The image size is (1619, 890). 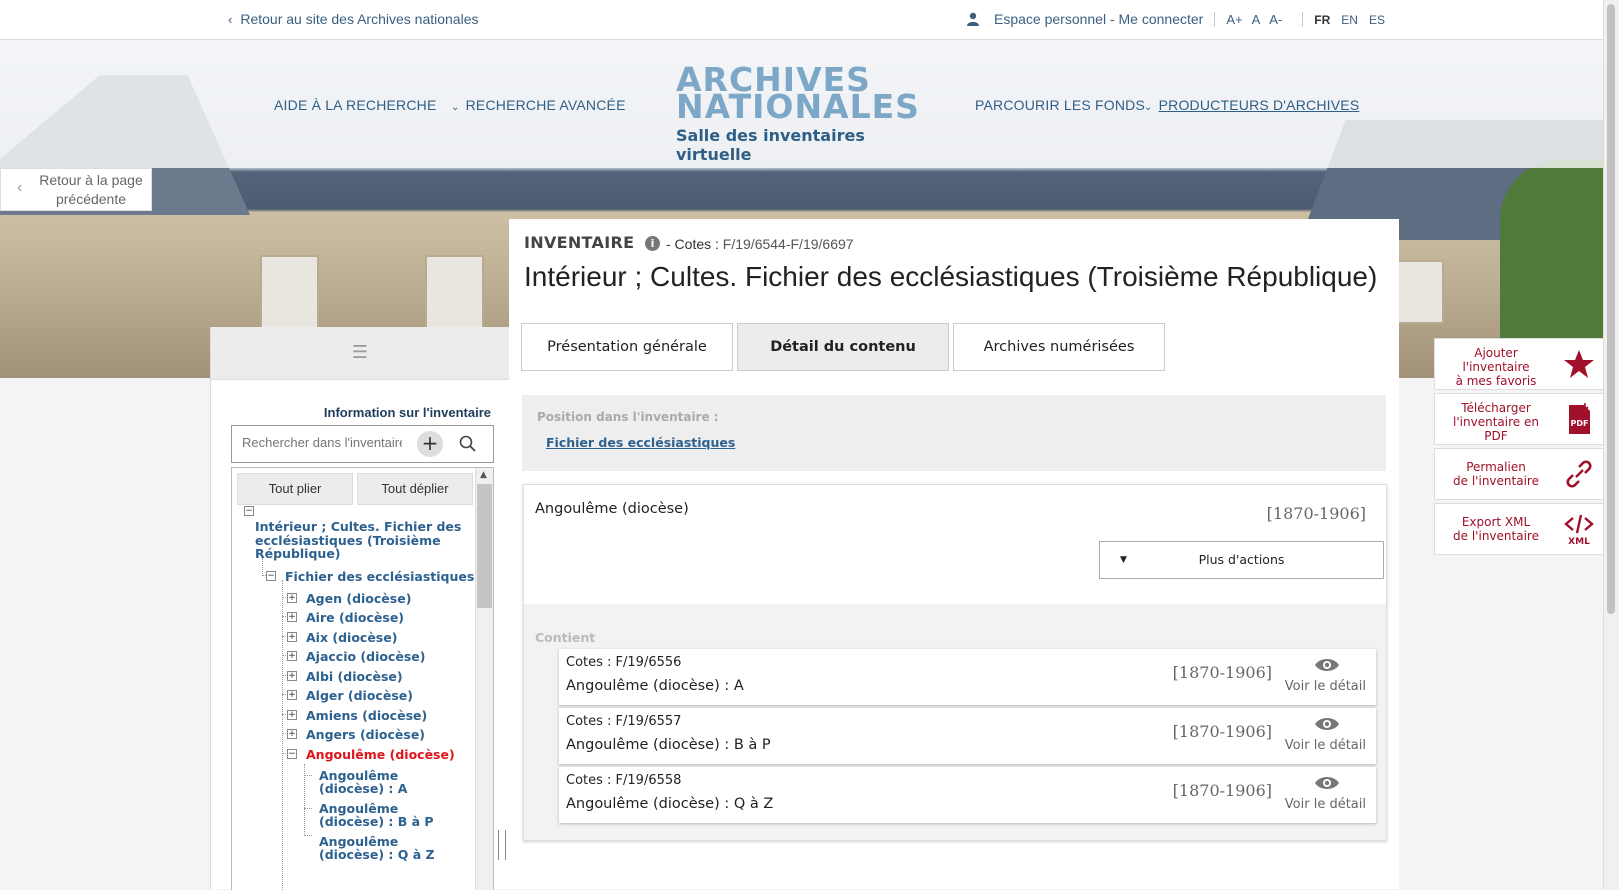 What do you see at coordinates (355, 105) in the screenshot?
I see `nav-aide: AIDE À LA RECHERCHE` at bounding box center [355, 105].